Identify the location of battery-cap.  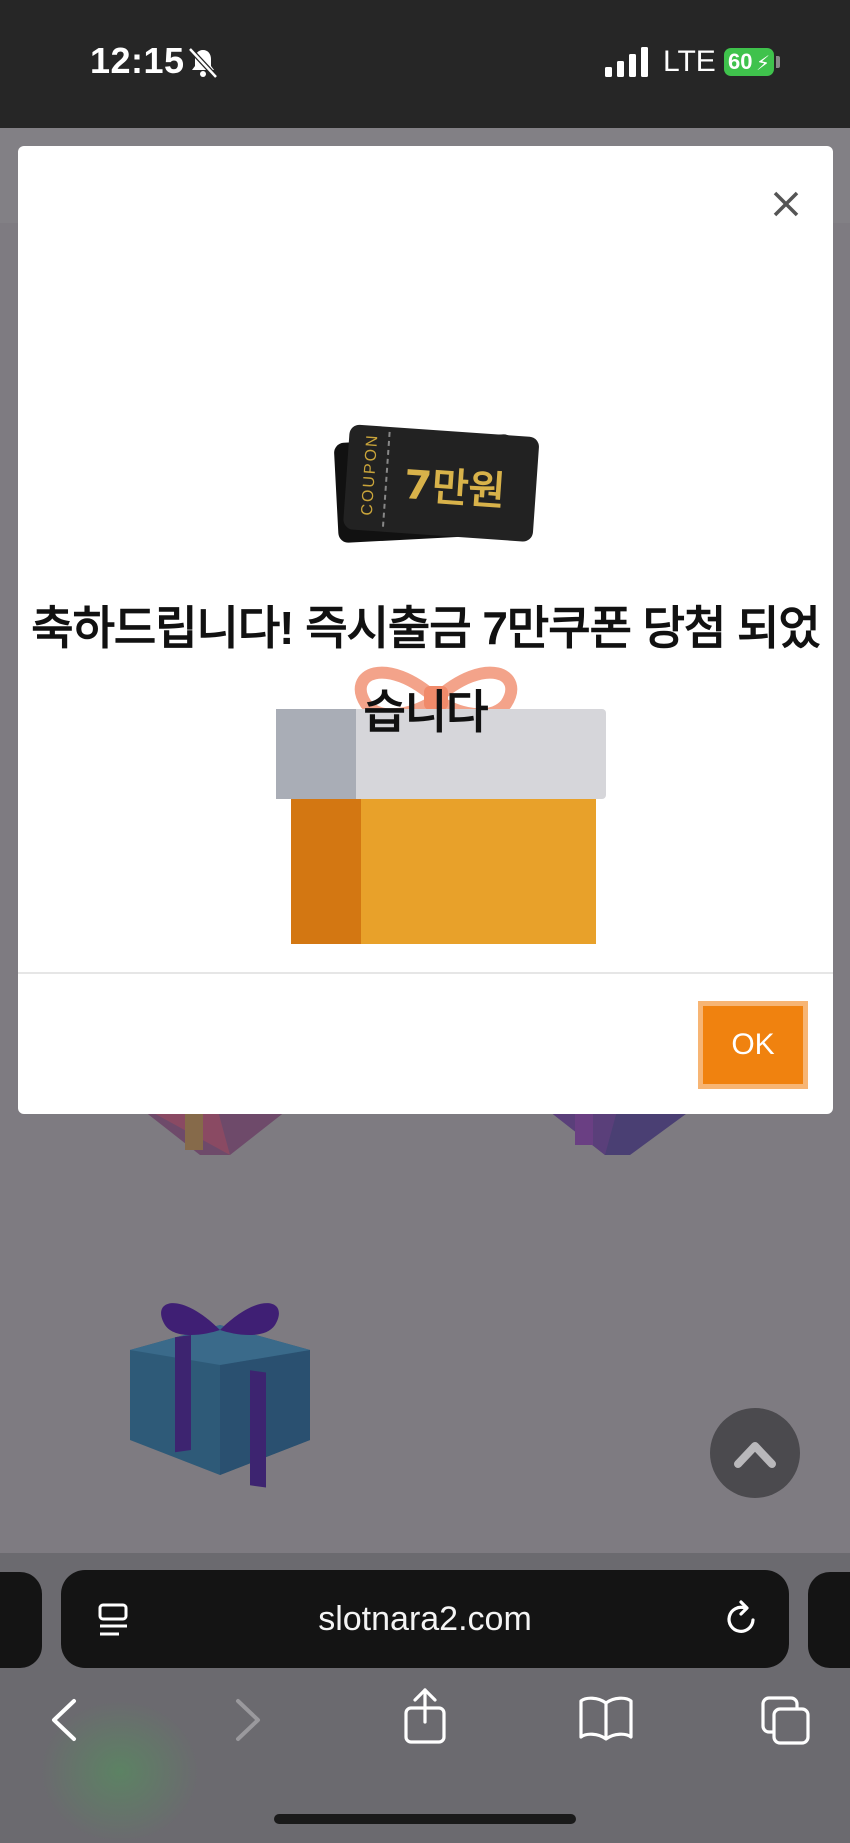
(778, 62).